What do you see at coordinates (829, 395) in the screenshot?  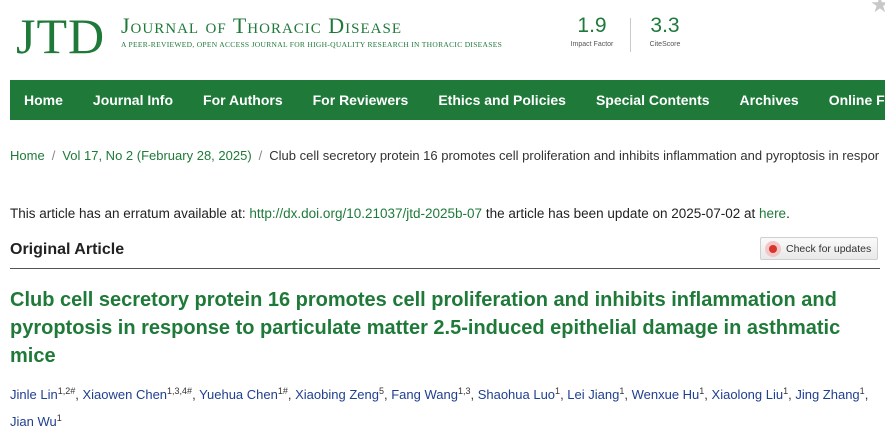 I see `author-link: Jing Zhang1` at bounding box center [829, 395].